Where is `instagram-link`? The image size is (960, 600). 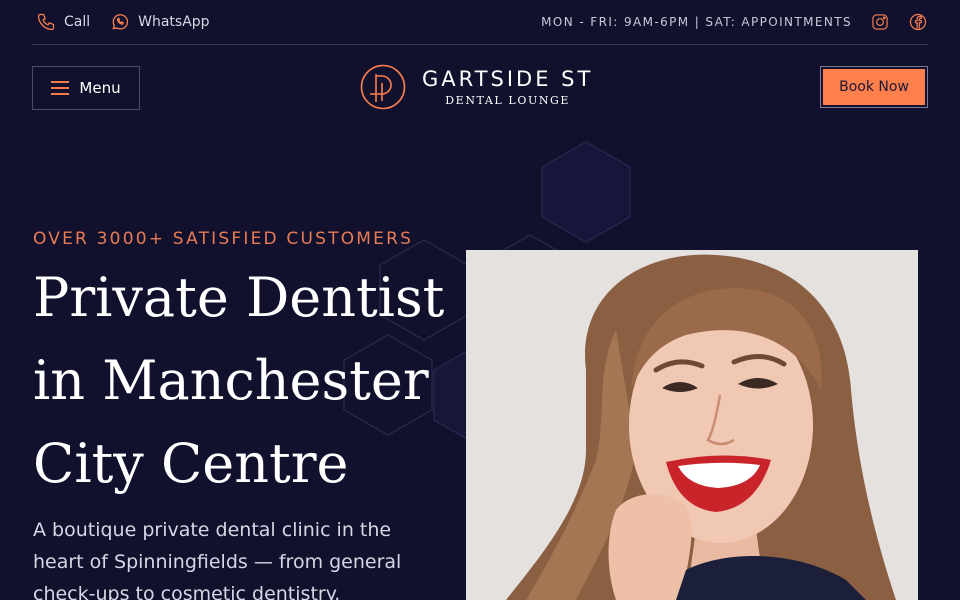 instagram-link is located at coordinates (880, 22).